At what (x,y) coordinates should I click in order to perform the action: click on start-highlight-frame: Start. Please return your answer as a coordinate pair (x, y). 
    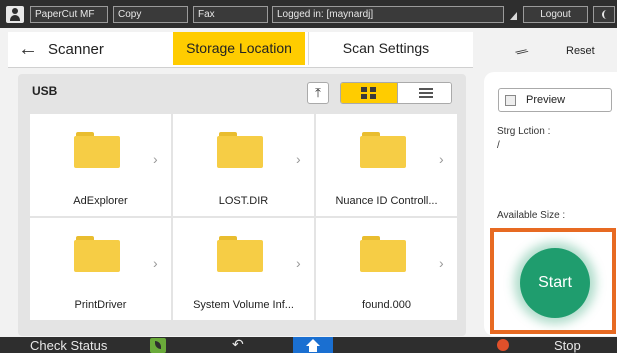
    Looking at the image, I should click on (553, 281).